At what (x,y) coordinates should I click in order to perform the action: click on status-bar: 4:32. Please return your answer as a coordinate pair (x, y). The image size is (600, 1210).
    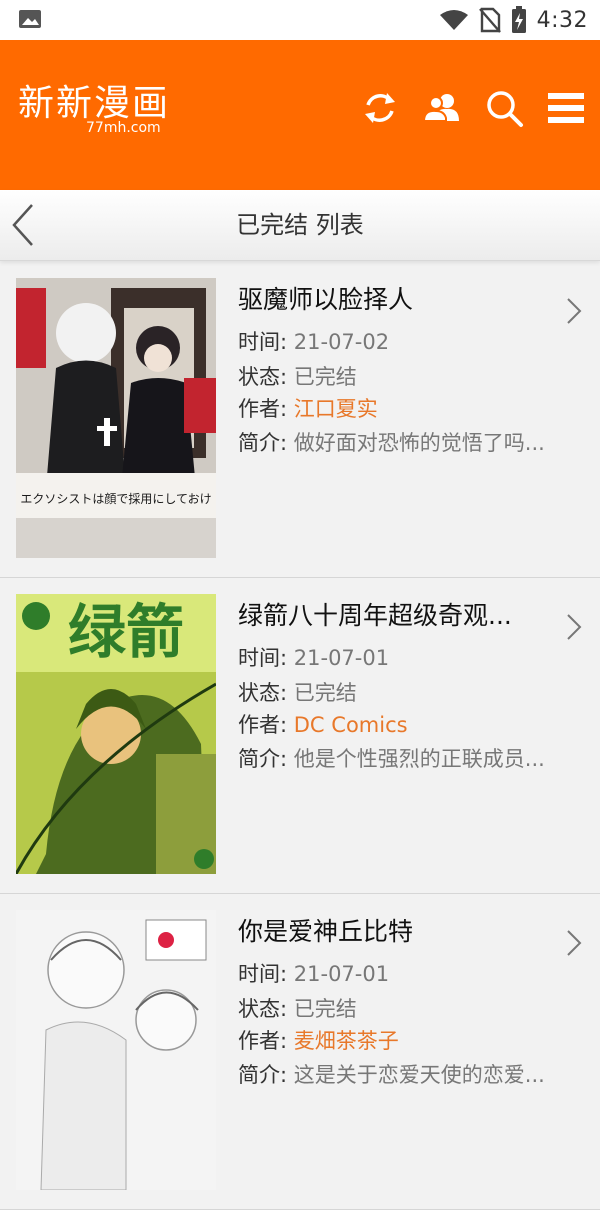
    Looking at the image, I should click on (300, 20).